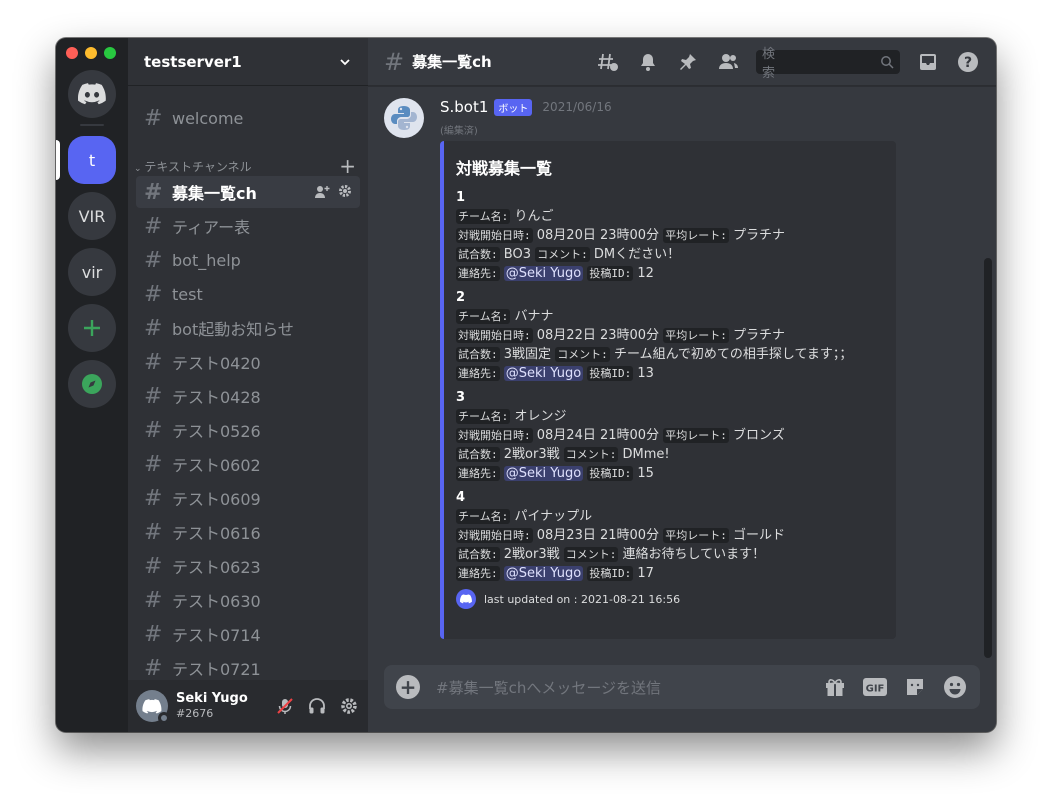 This screenshot has width=1052, height=807. Describe the element at coordinates (345, 191) in the screenshot. I see `gear-icon` at that location.